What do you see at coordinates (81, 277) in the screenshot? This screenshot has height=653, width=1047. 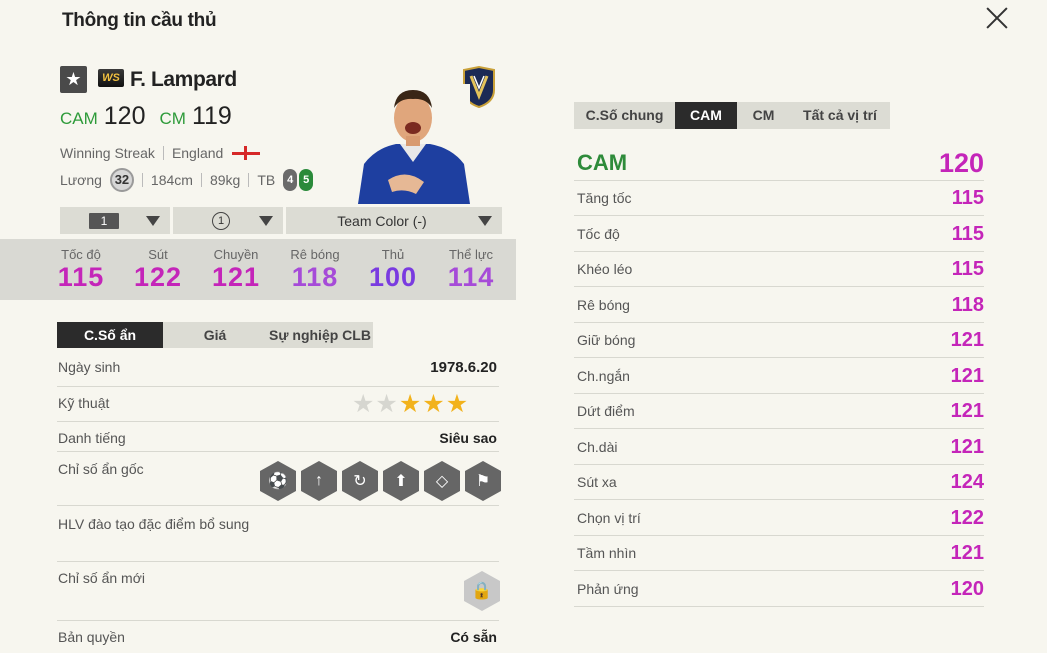 I see `main-stat-value: 115` at bounding box center [81, 277].